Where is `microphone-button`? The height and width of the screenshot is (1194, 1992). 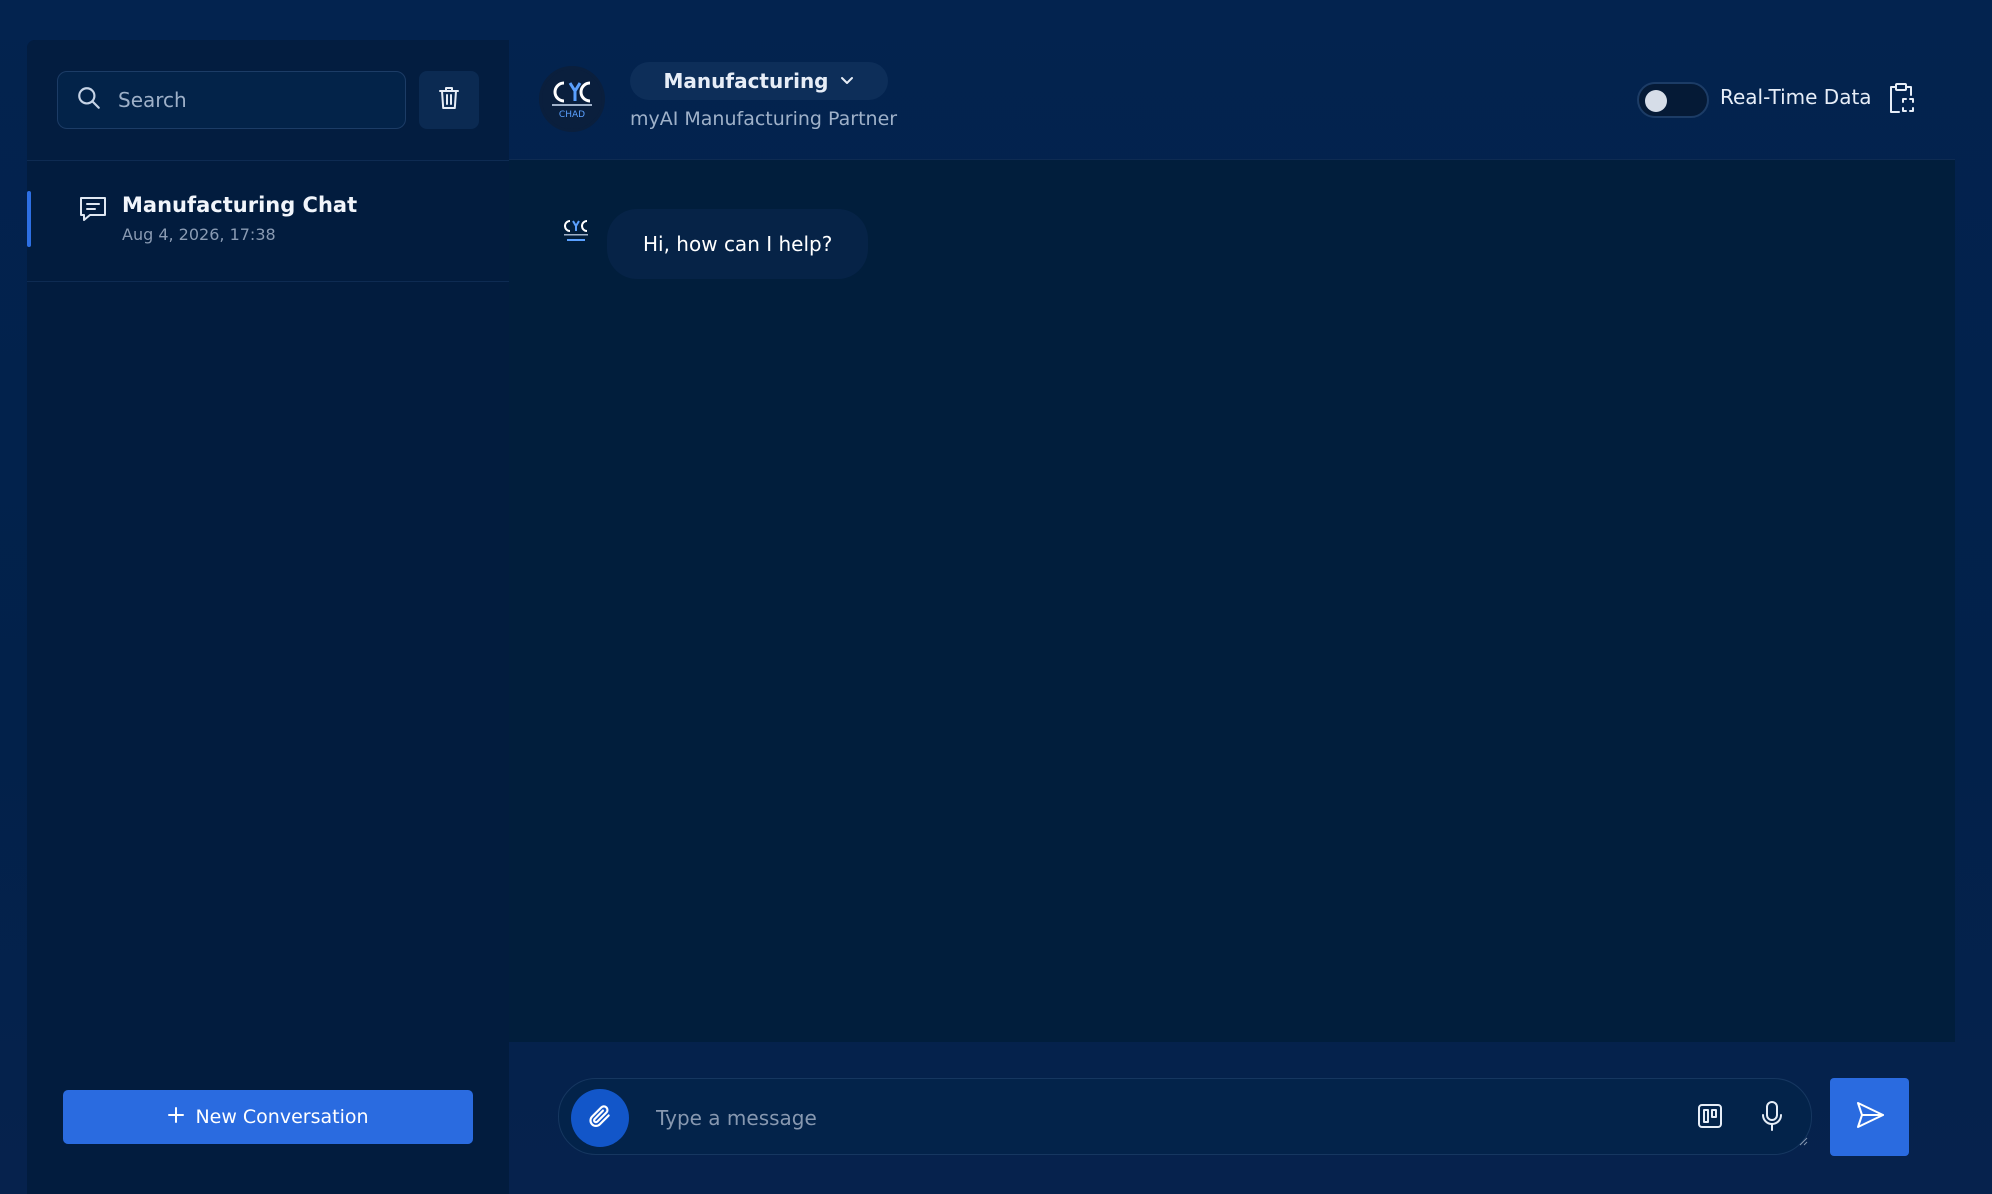 microphone-button is located at coordinates (1772, 1118).